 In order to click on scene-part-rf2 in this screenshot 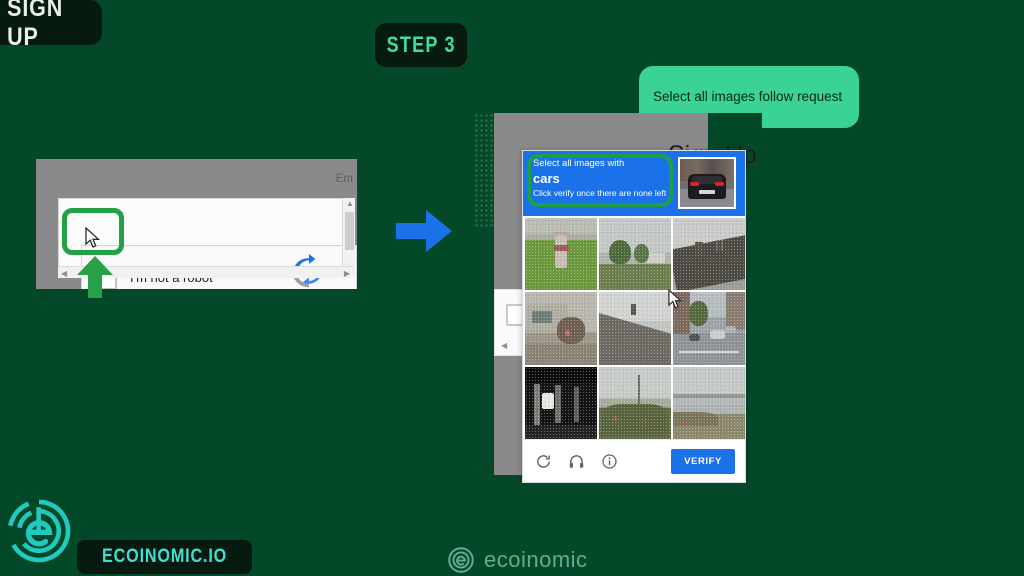, I will do `click(635, 338)`.